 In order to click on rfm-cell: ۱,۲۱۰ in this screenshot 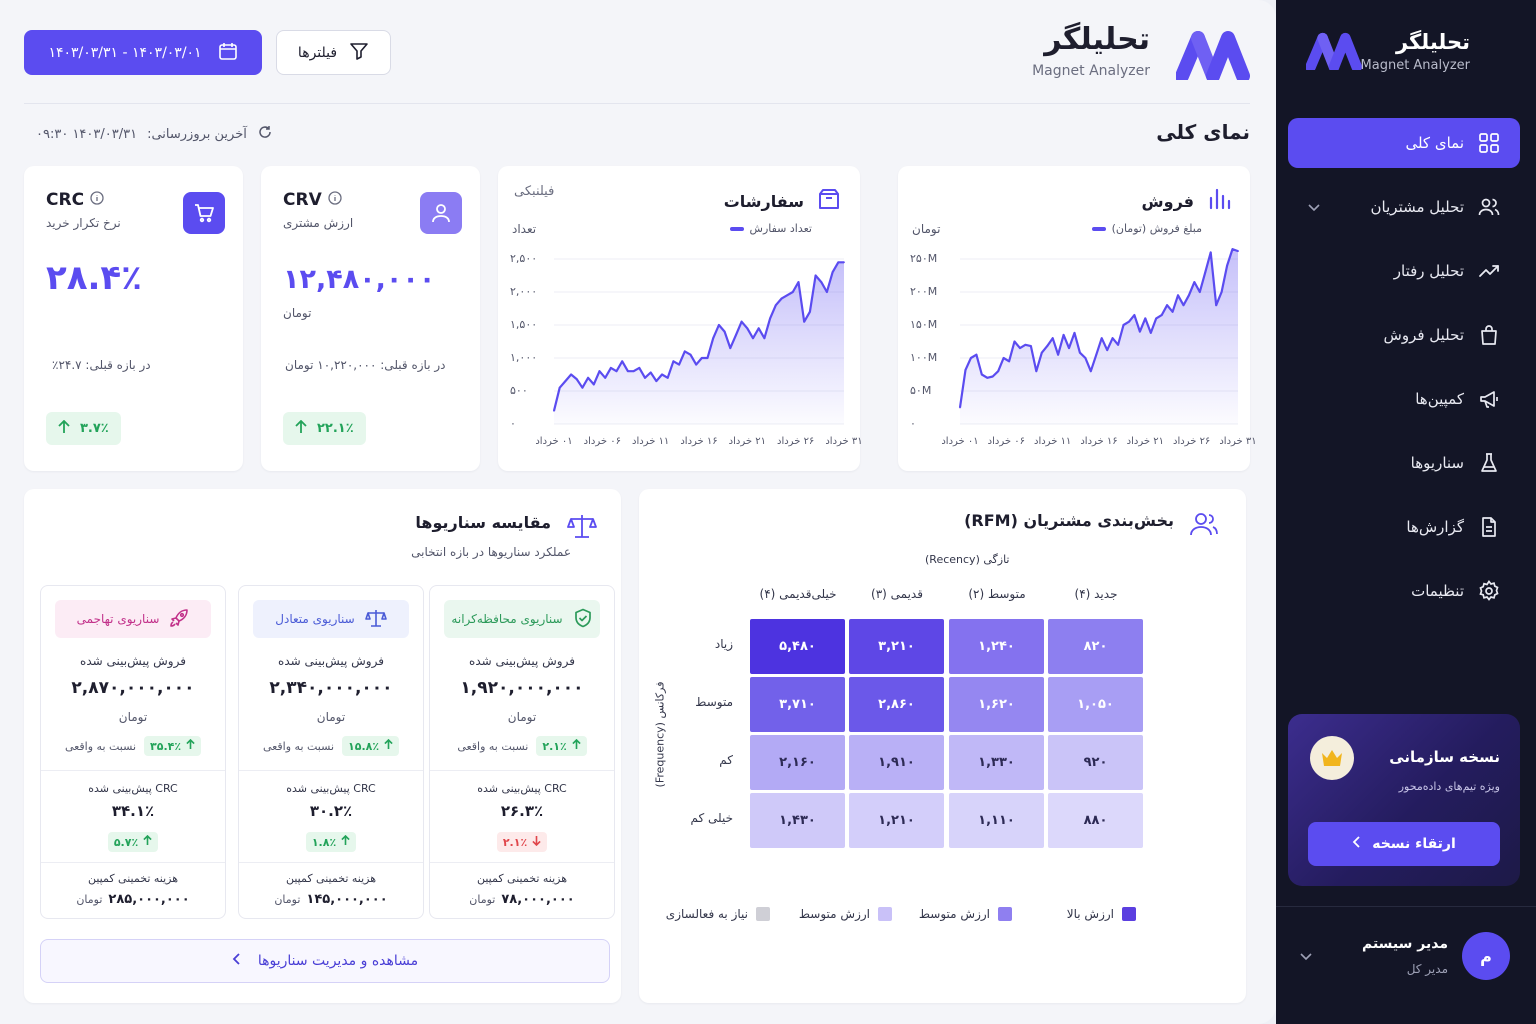, I will do `click(896, 820)`.